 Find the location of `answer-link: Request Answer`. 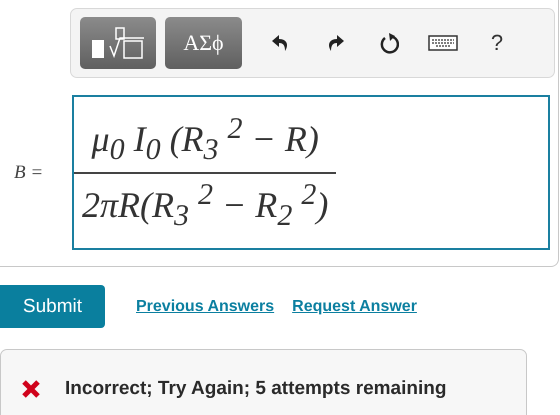

answer-link: Request Answer is located at coordinates (354, 307).